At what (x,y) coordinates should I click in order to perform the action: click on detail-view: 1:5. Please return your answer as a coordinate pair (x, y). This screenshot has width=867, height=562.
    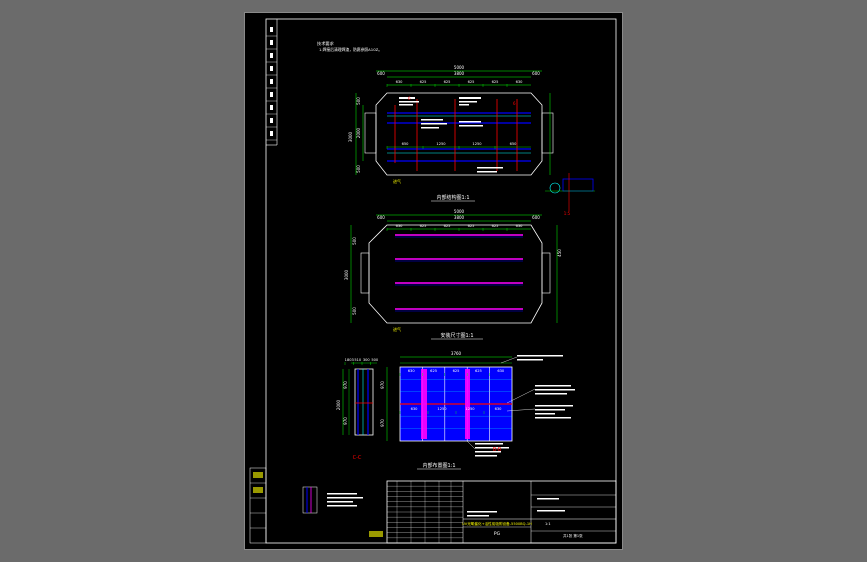
    Looking at the image, I should click on (570, 194).